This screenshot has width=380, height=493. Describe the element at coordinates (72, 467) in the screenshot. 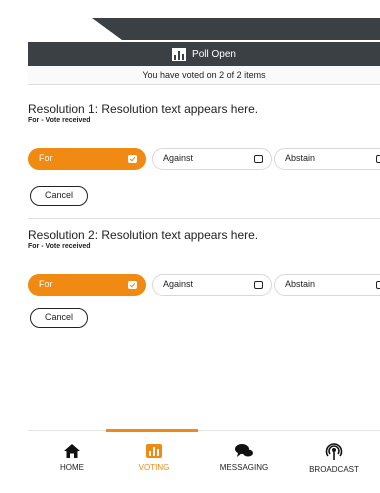

I see `nav-label: HOME` at that location.